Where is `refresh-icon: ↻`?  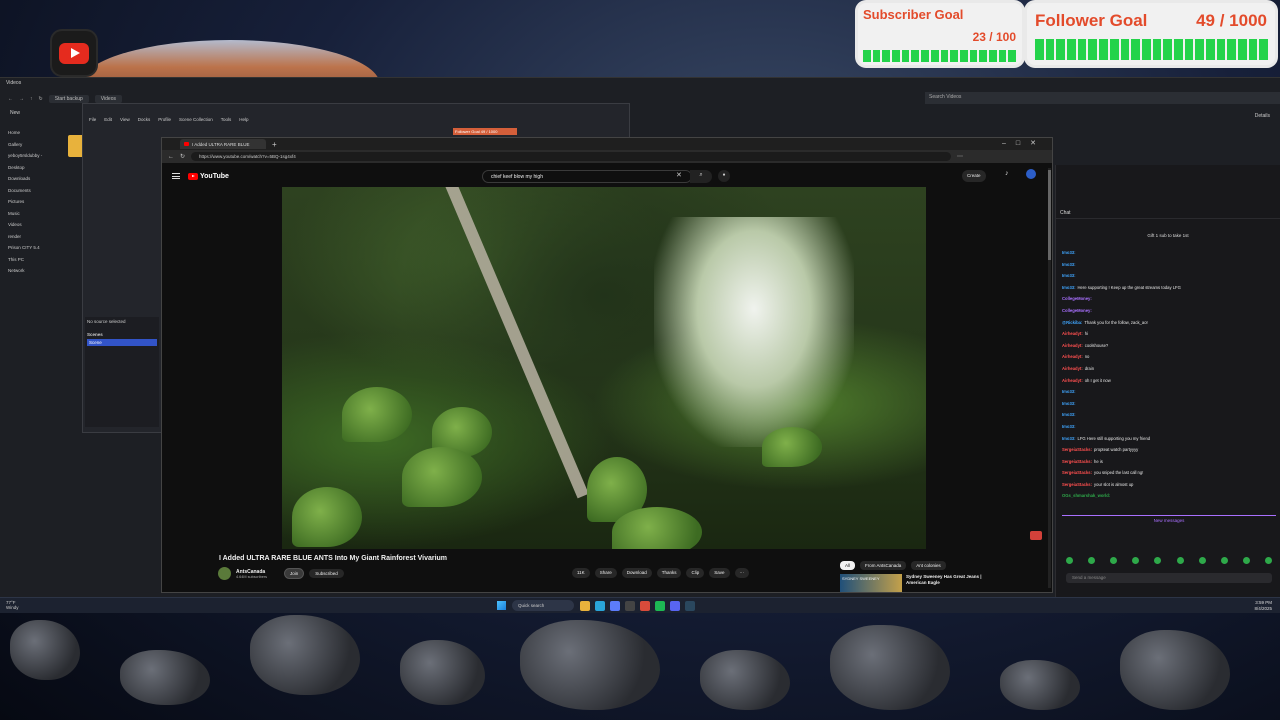 refresh-icon: ↻ is located at coordinates (41, 99).